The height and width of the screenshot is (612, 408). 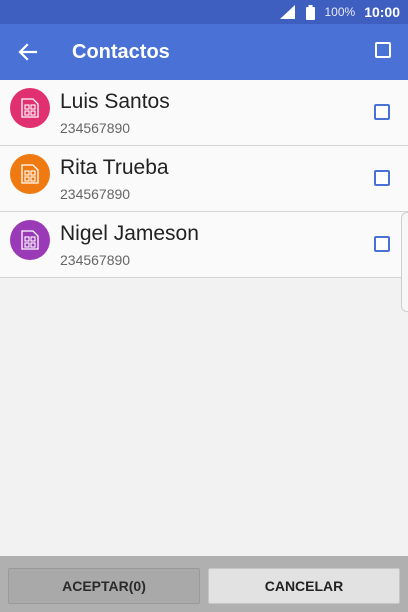 I want to click on arrow-left-icon, so click(x=28, y=52).